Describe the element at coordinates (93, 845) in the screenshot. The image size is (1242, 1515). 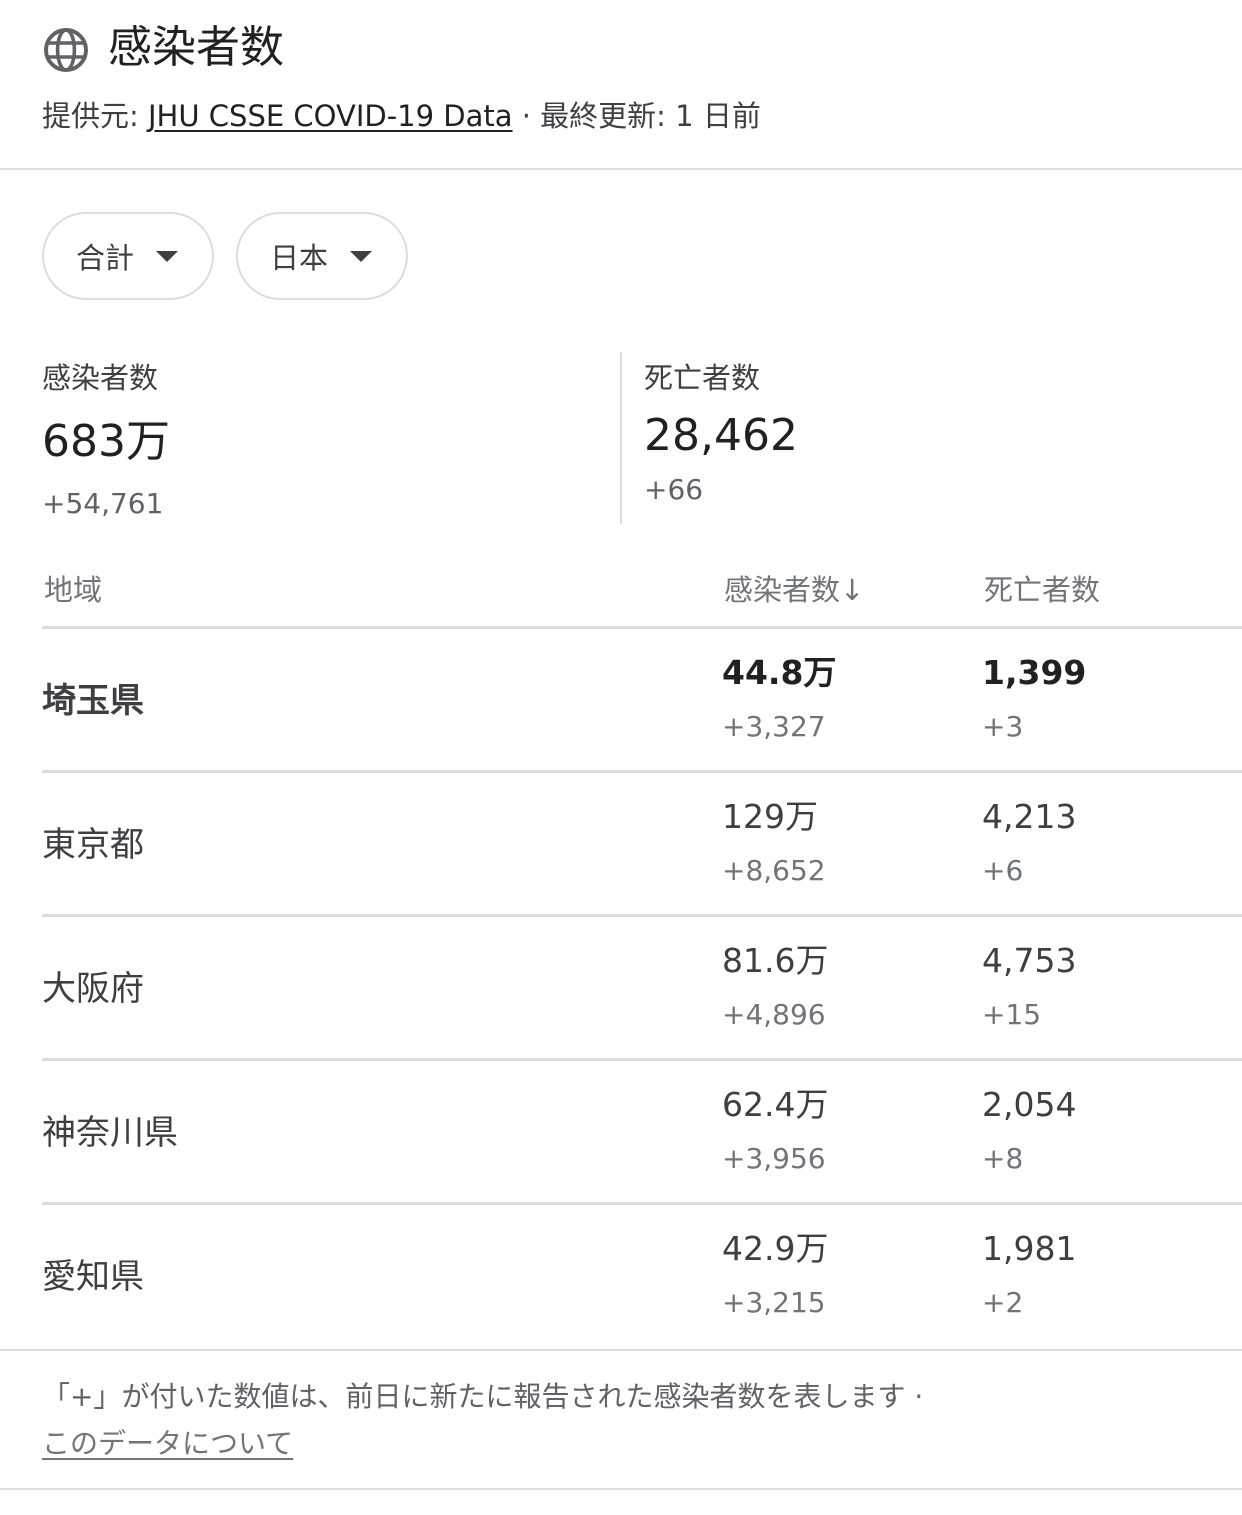
I see `region-name: 東京都` at that location.